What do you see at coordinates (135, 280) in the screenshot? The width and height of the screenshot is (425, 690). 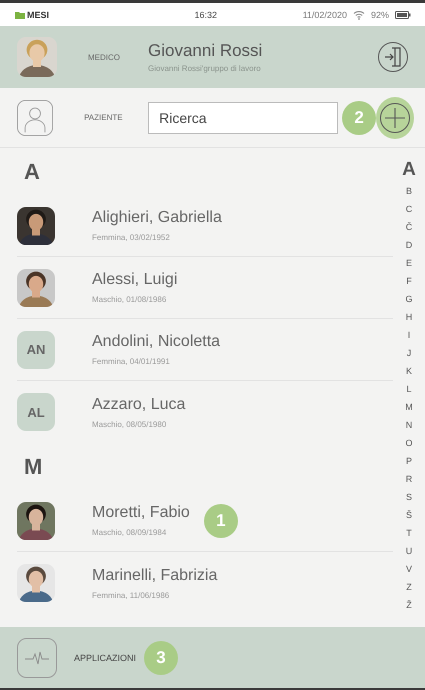 I see `patient-name: Alessi, Luigi` at bounding box center [135, 280].